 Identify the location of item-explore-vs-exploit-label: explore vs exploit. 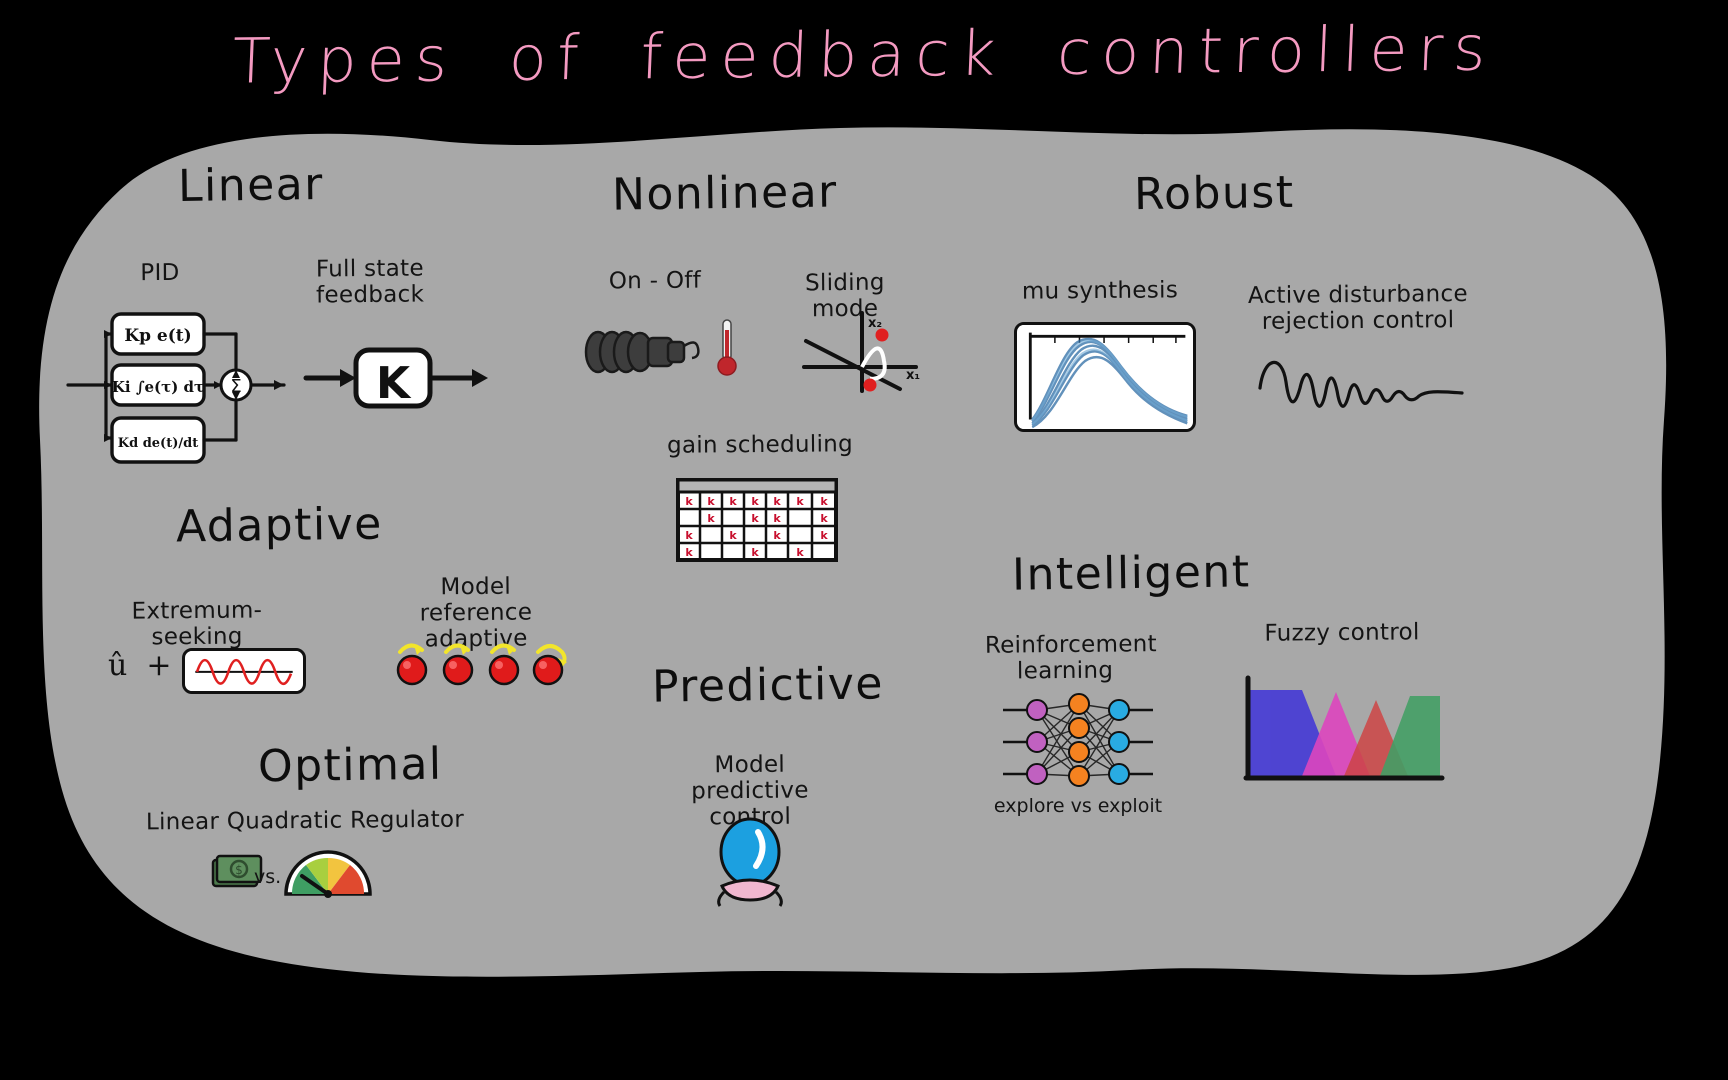
(1078, 806).